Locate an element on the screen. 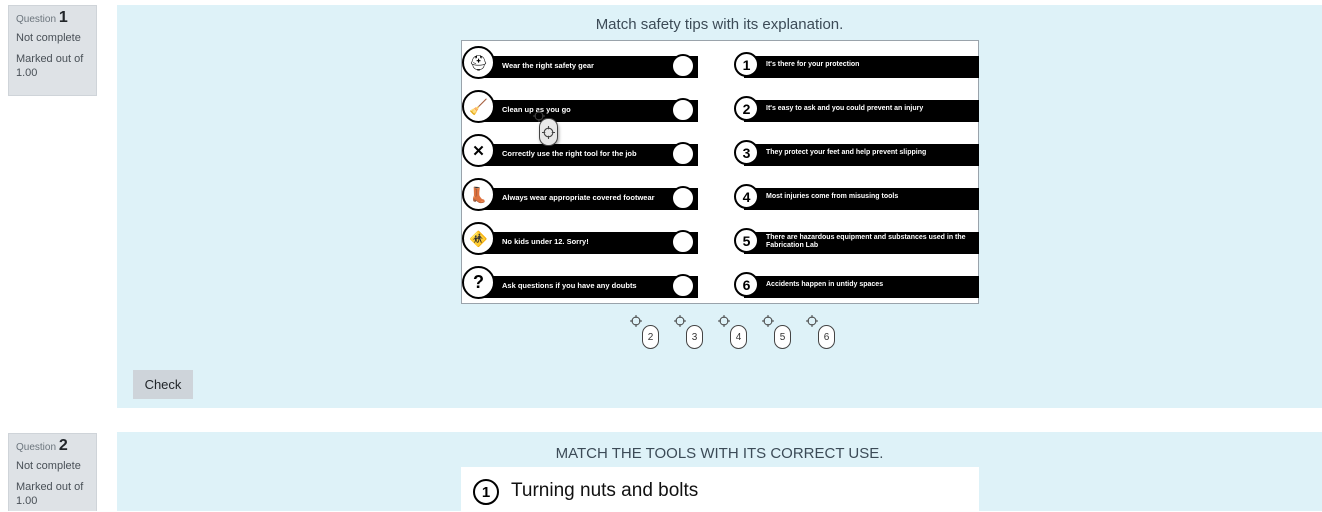 The width and height of the screenshot is (1322, 512). tip-row-6: ? Ask questions if you have any doubts is located at coordinates (582, 288).